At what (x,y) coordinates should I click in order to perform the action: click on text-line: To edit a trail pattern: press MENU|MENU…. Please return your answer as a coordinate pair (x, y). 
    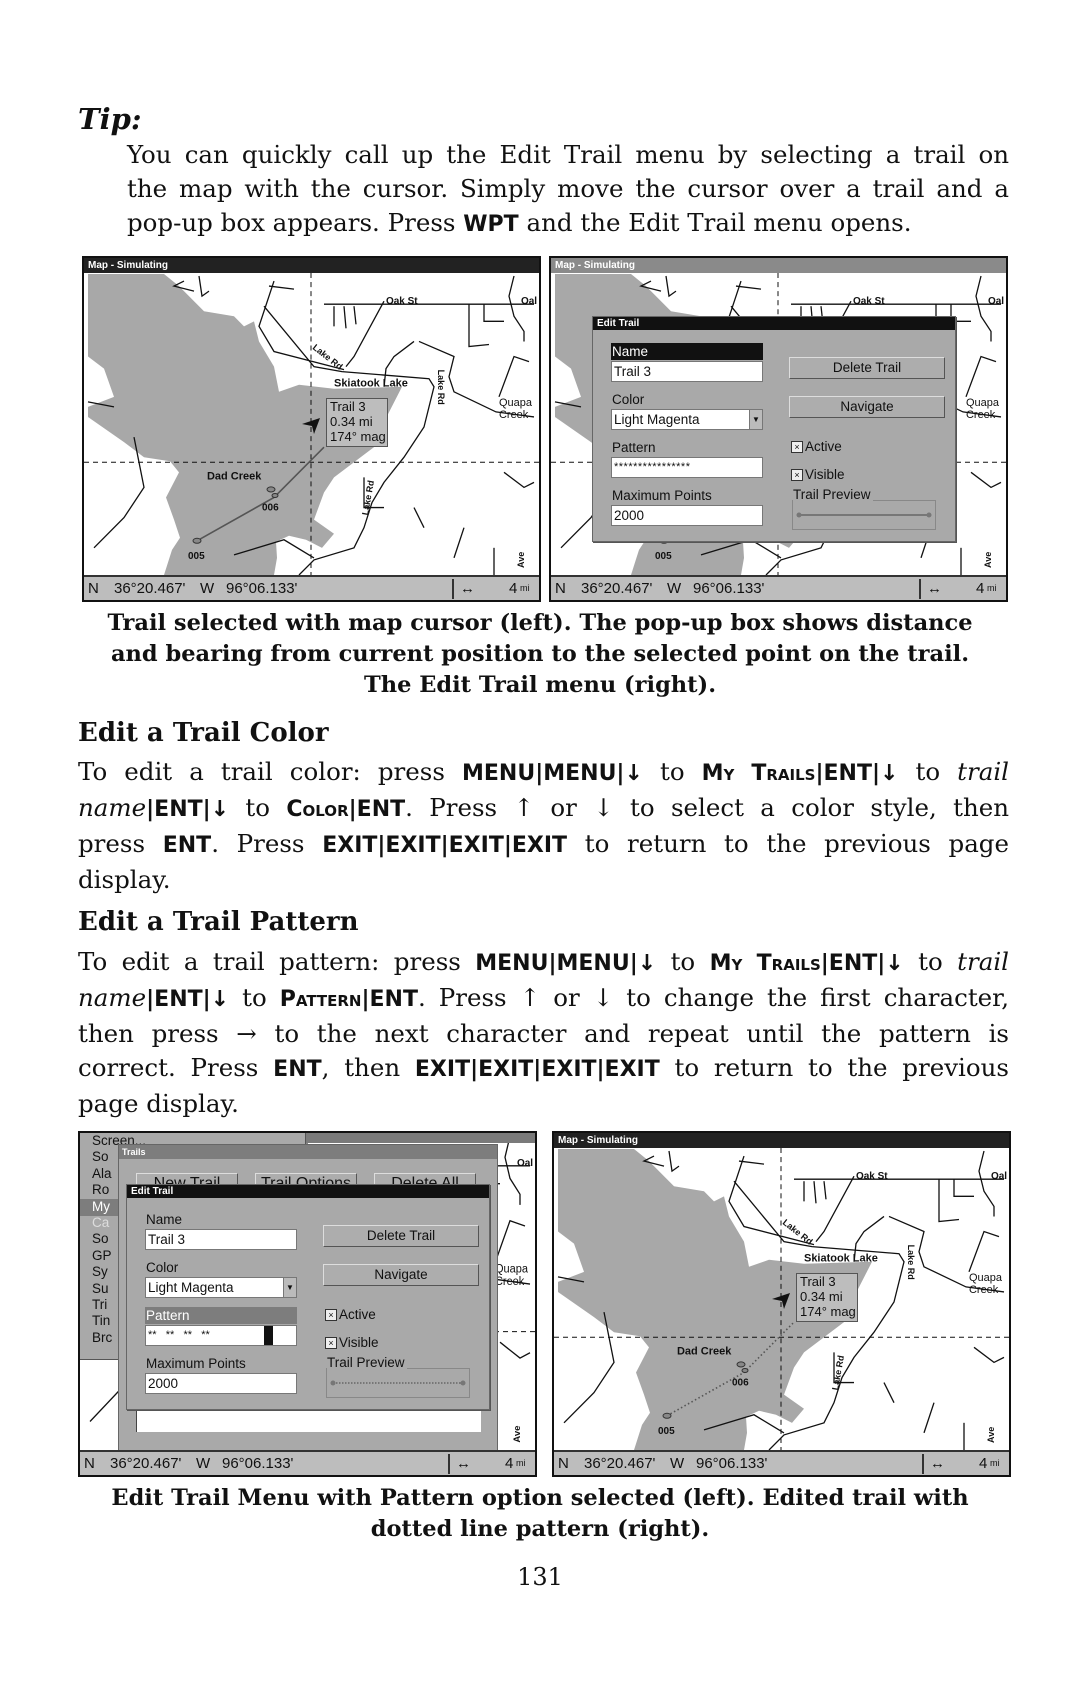
    Looking at the image, I should click on (543, 963).